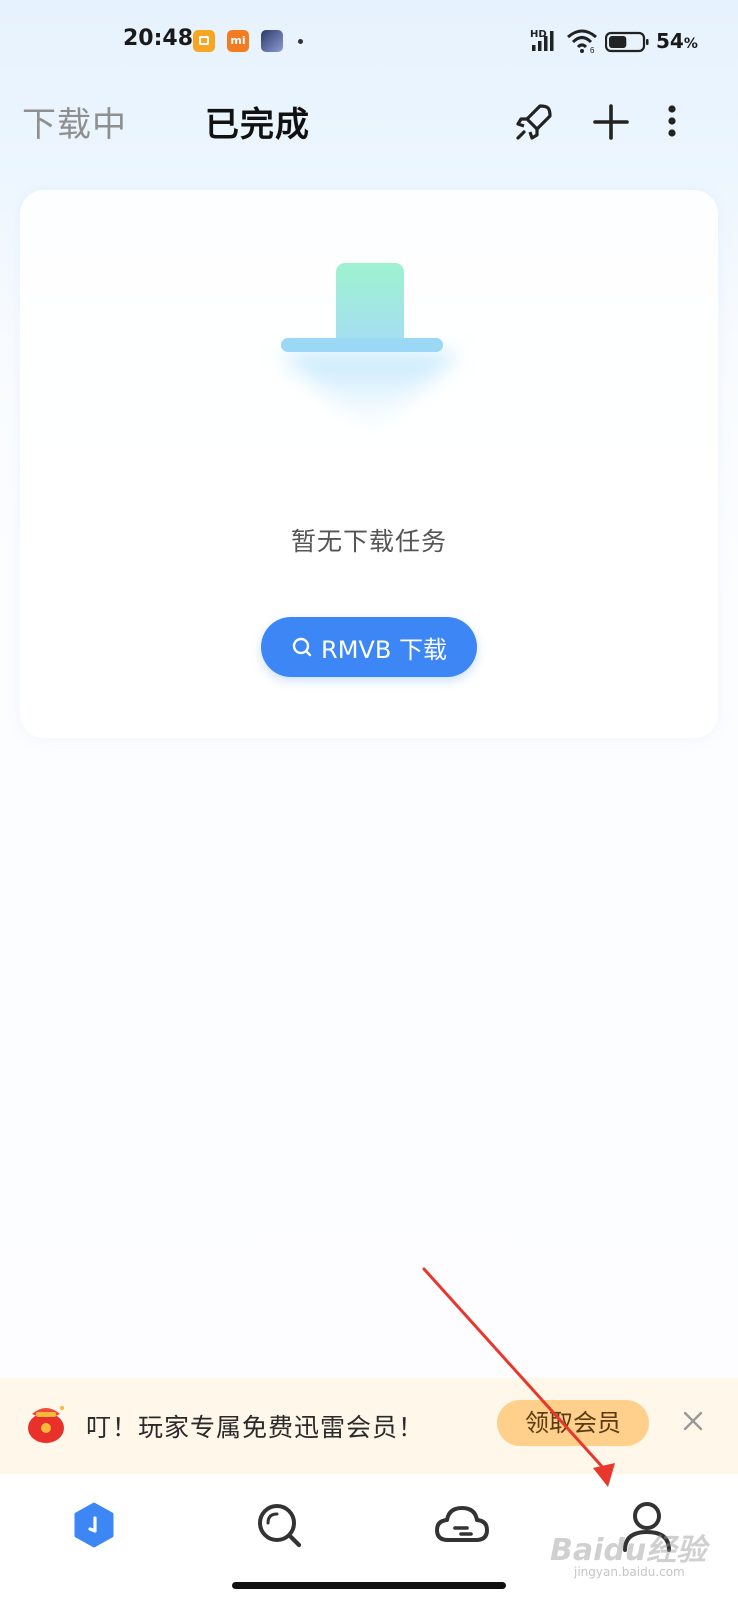  Describe the element at coordinates (627, 42) in the screenshot. I see `battery-icon` at that location.